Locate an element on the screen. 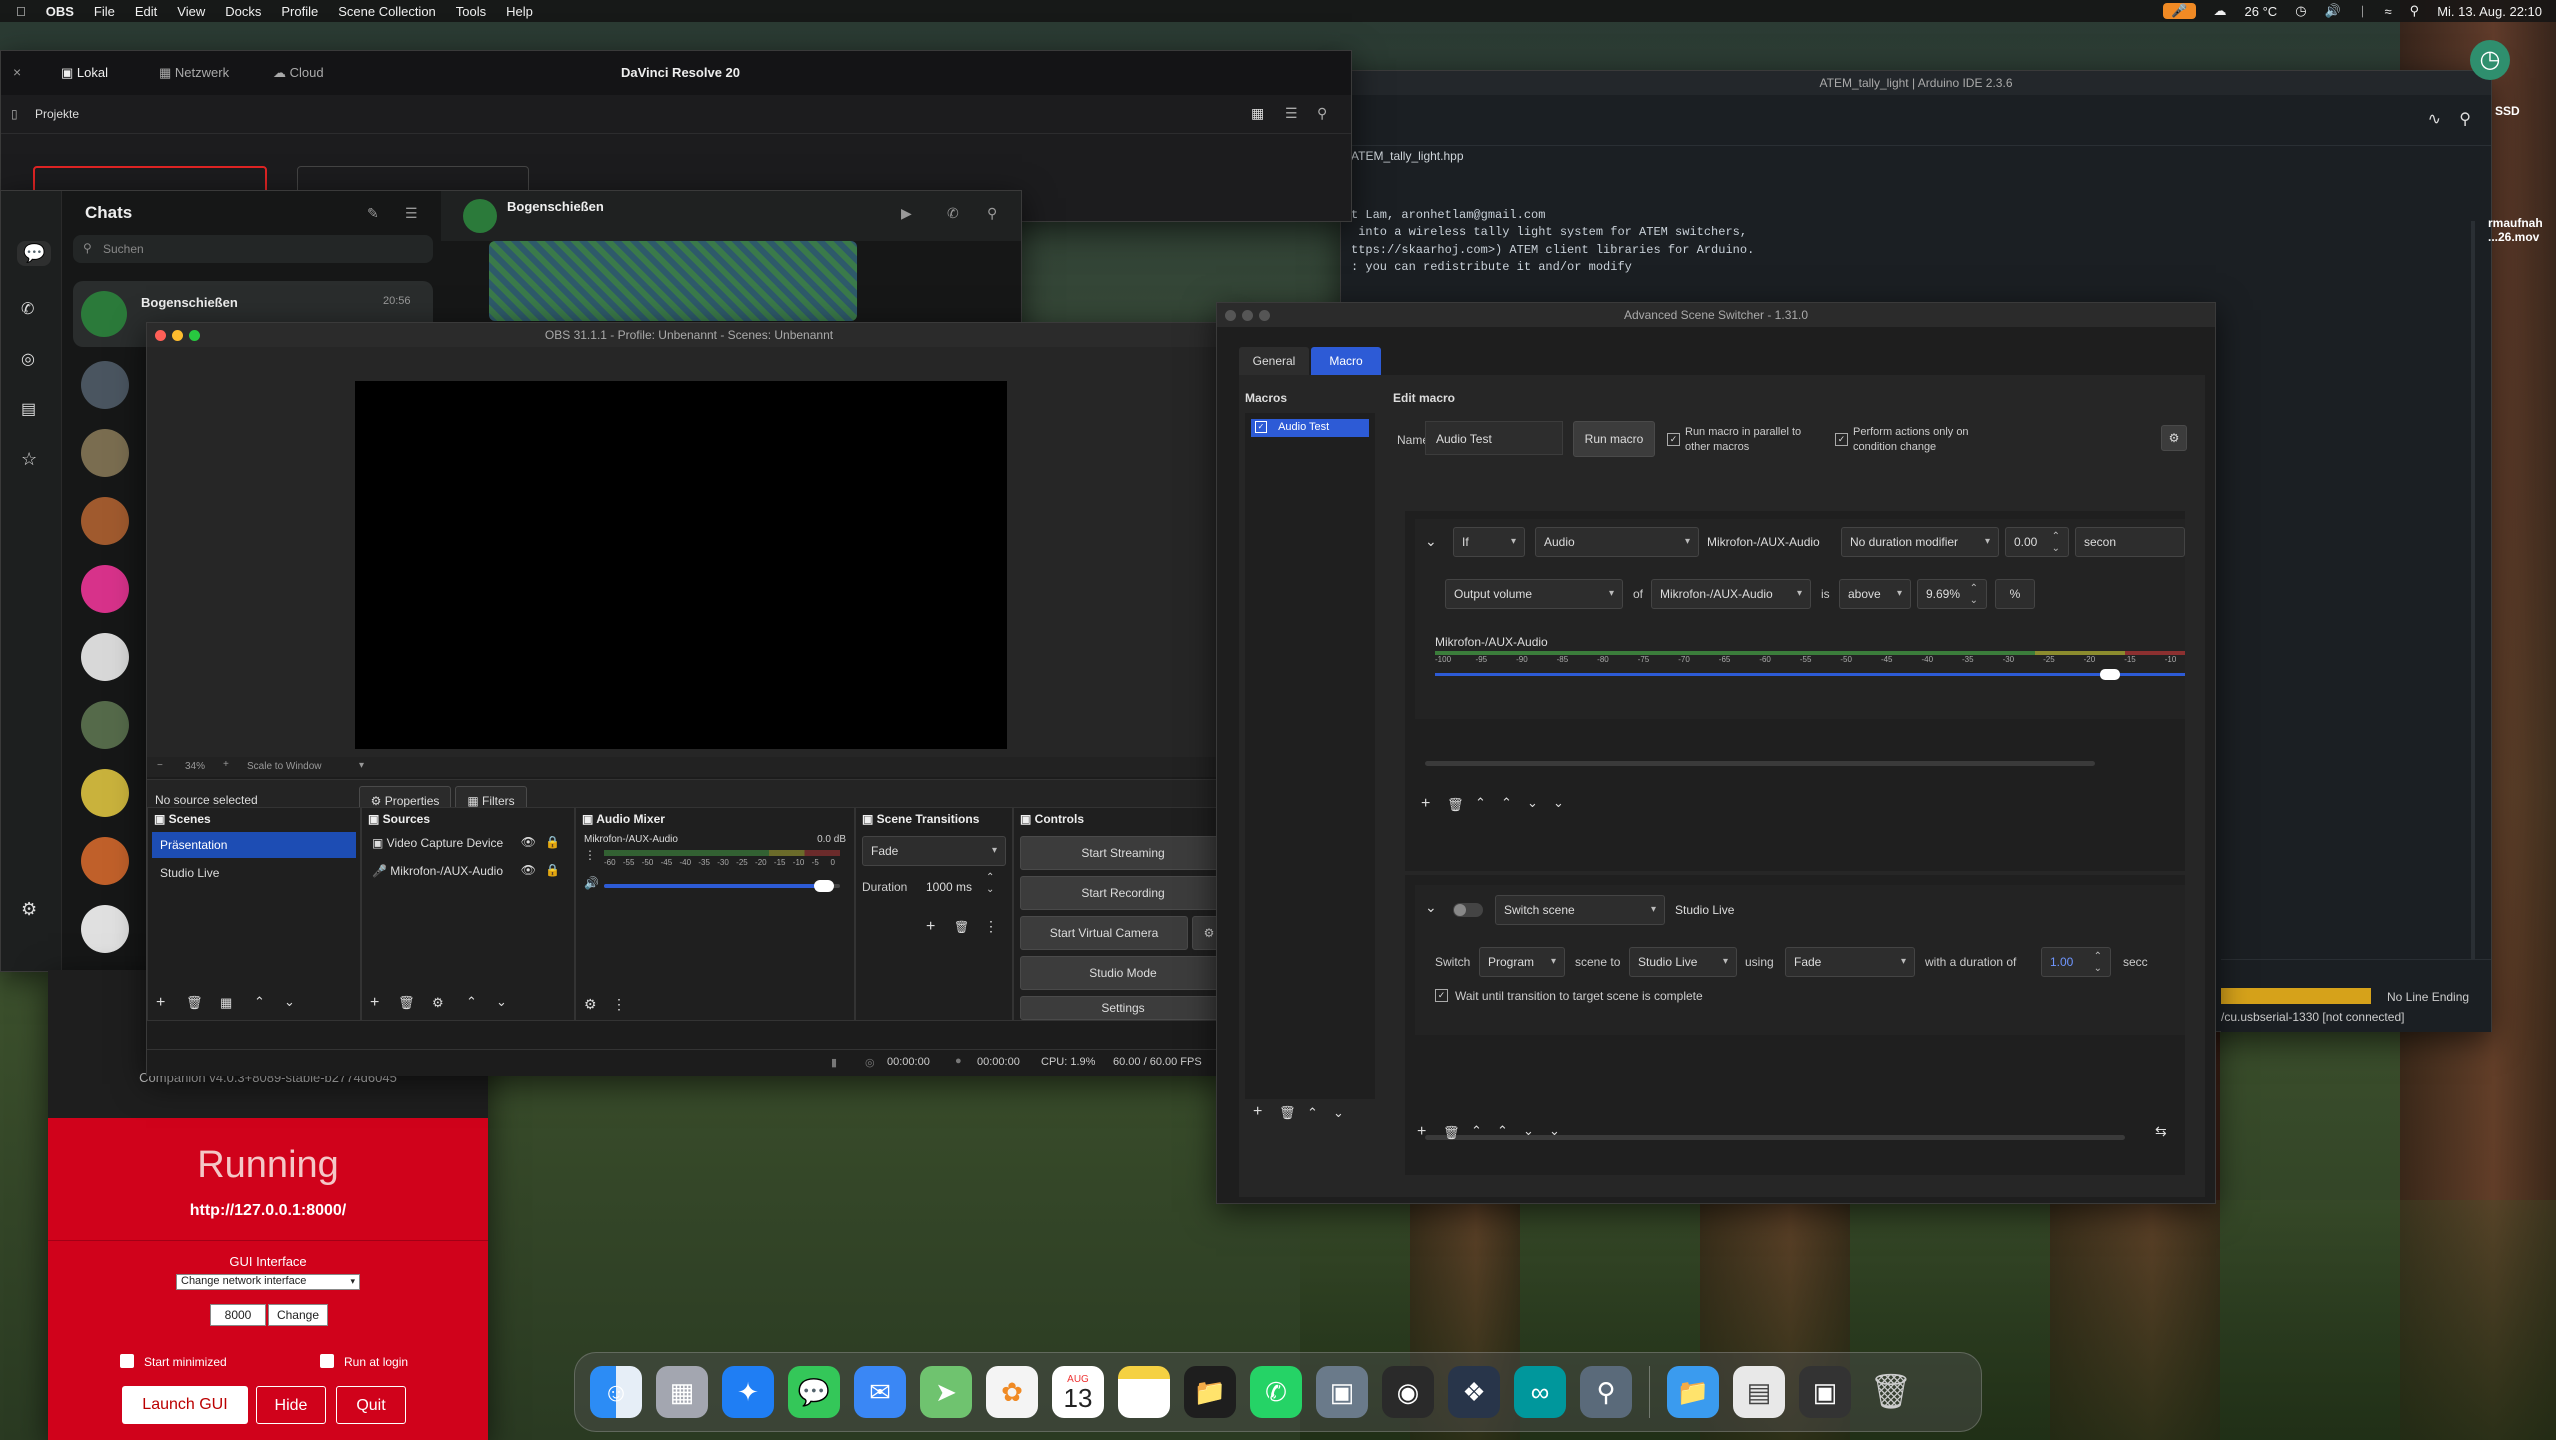 The image size is (2556, 1440). volume-slider-handle is located at coordinates (824, 886).